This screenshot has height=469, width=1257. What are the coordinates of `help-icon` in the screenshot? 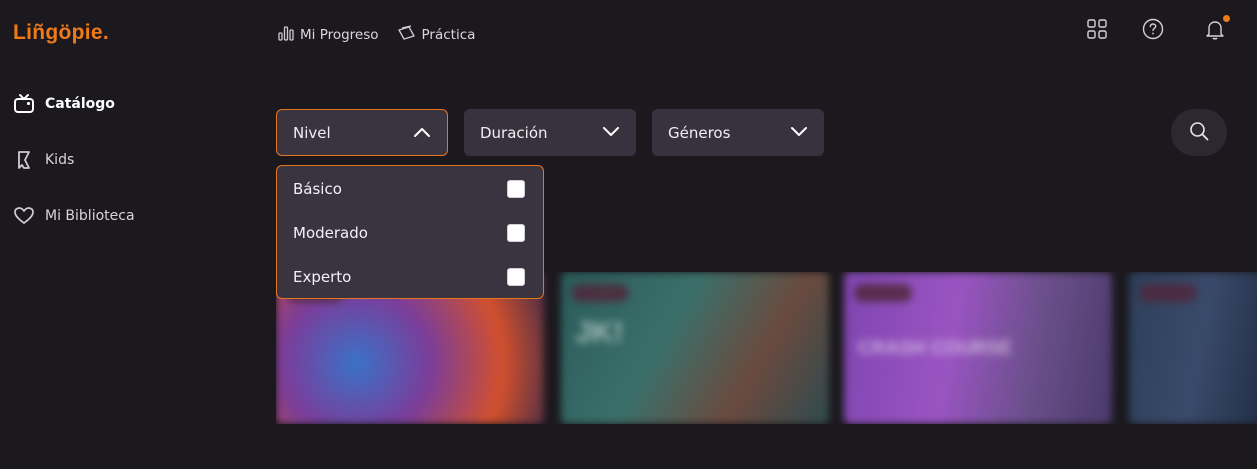 It's located at (1153, 29).